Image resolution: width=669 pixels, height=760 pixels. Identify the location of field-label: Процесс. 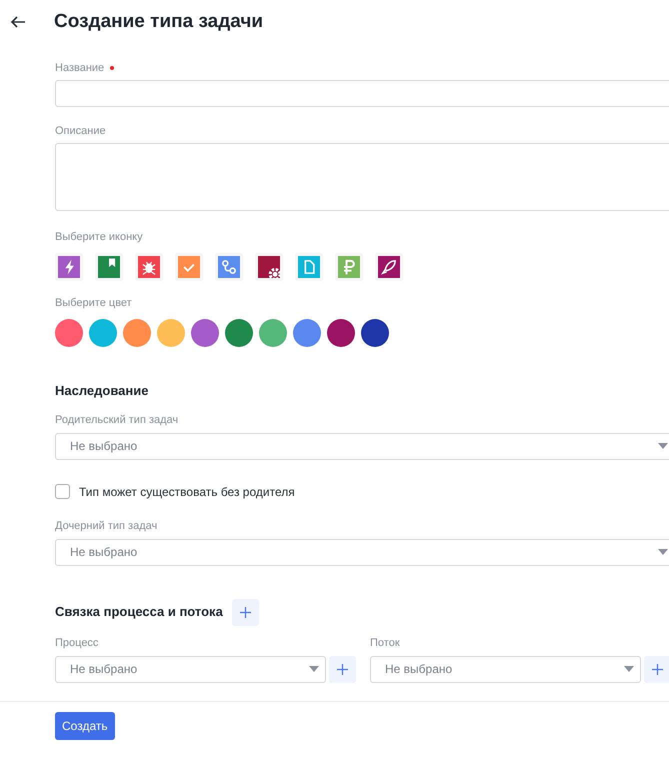
(76, 644).